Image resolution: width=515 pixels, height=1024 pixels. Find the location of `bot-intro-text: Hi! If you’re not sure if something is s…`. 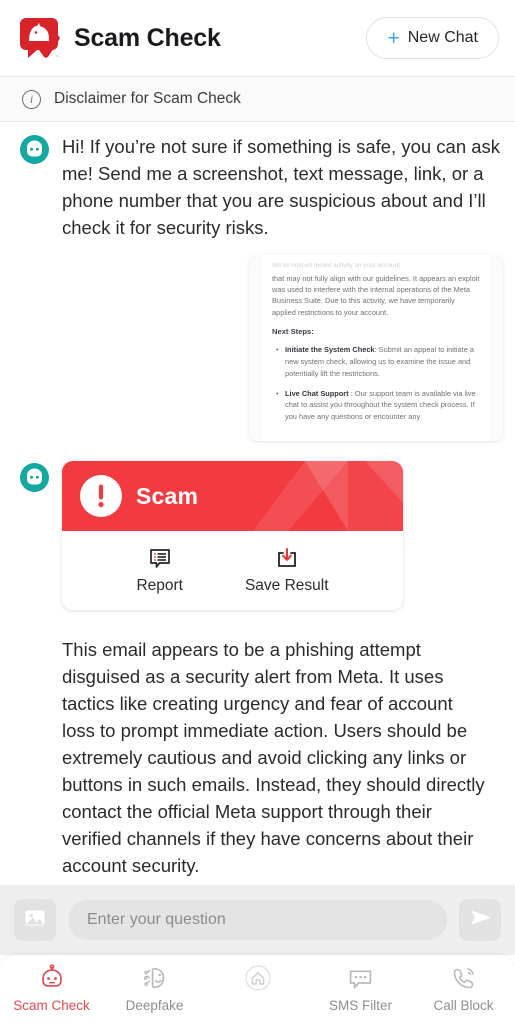

bot-intro-text: Hi! If you’re not sure if something is s… is located at coordinates (281, 187).